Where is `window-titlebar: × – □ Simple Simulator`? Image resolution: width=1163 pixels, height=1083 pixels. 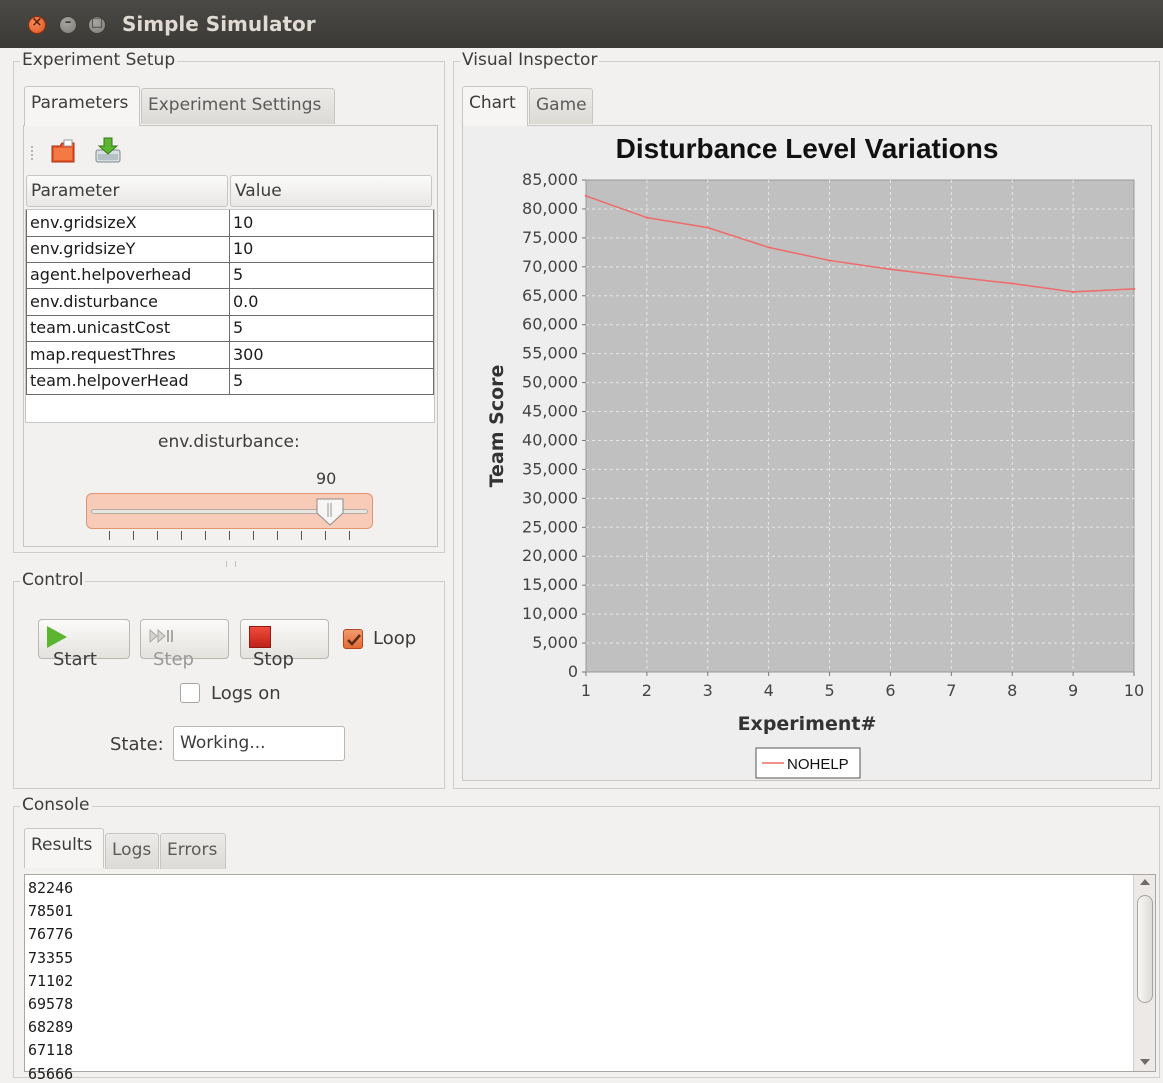
window-titlebar: × – □ Simple Simulator is located at coordinates (581, 24).